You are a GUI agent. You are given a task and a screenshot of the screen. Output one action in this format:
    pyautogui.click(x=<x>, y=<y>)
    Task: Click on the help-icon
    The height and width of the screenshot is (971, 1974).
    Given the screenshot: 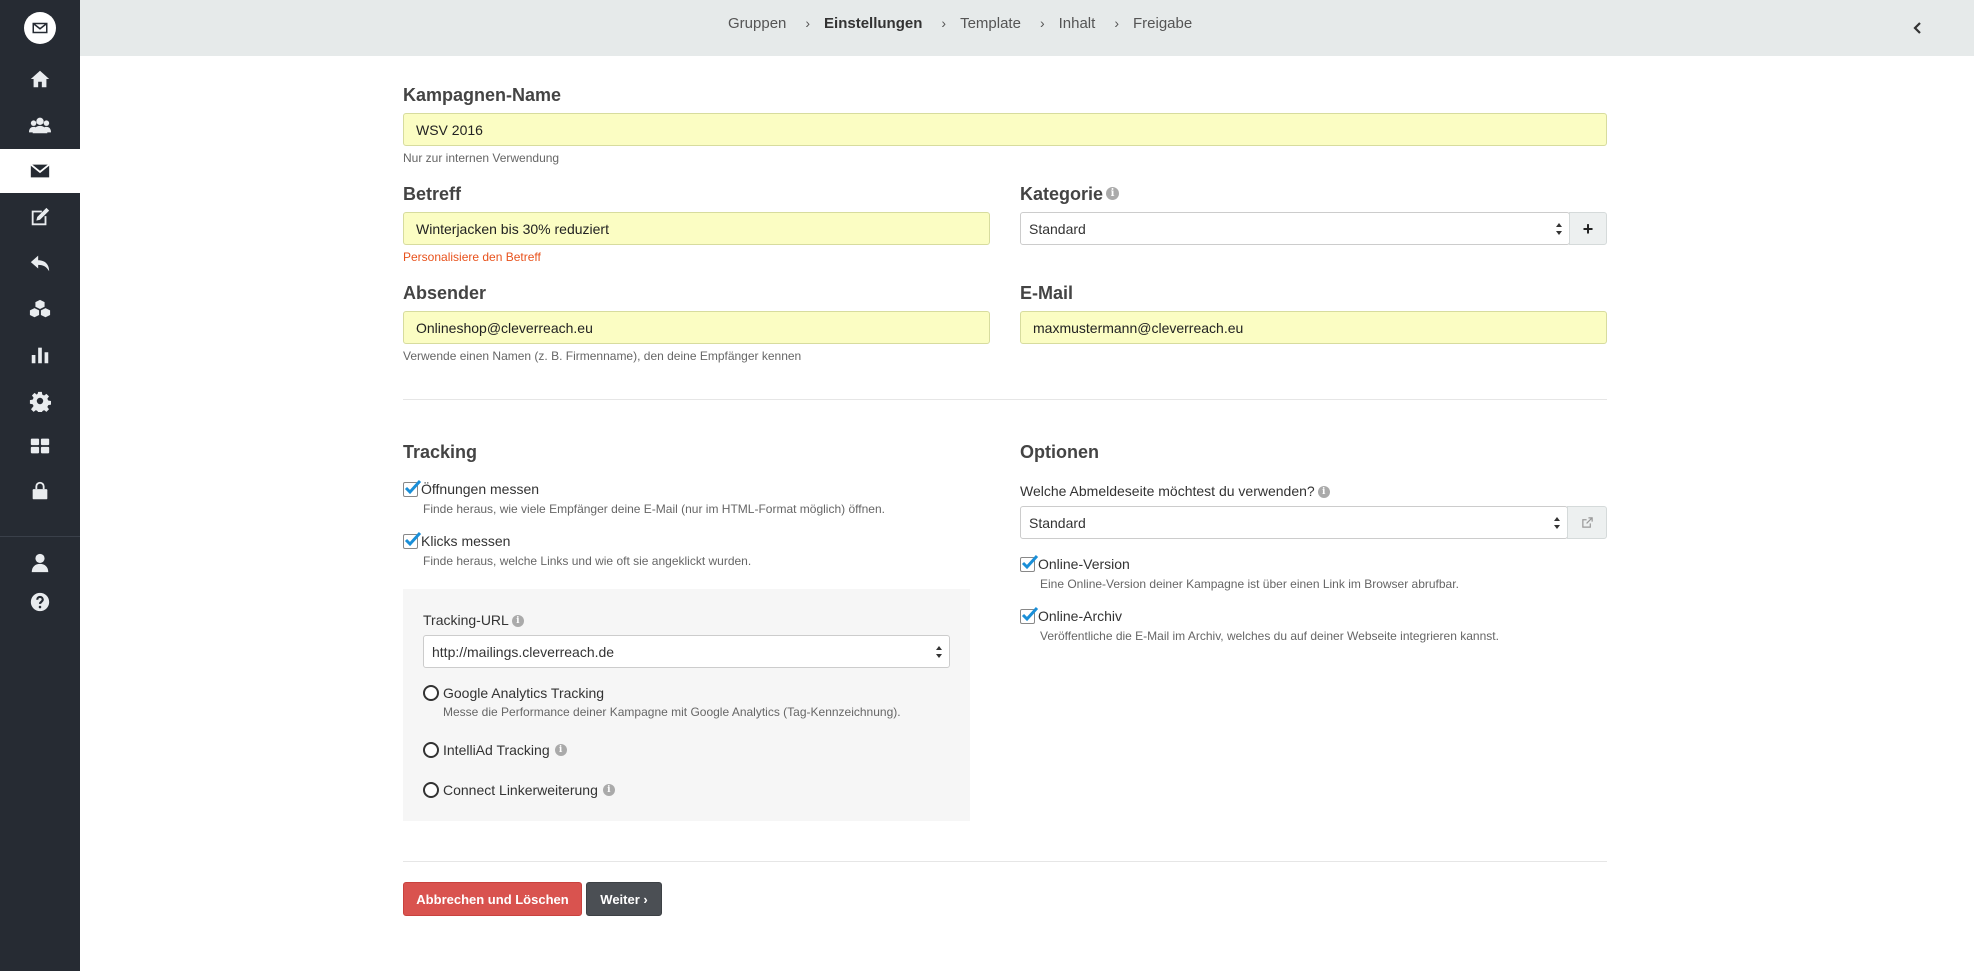 What is the action you would take?
    pyautogui.click(x=40, y=602)
    